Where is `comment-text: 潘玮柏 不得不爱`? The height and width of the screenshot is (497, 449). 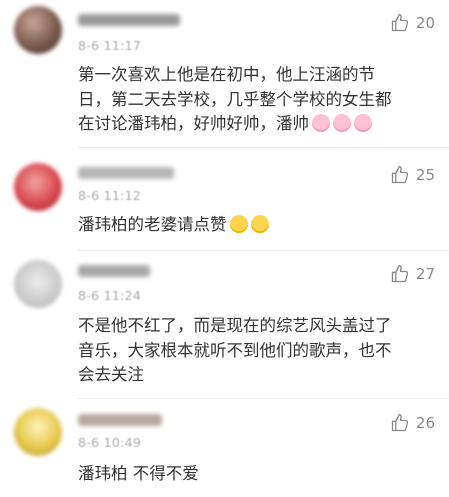
comment-text: 潘玮柏 不得不爱 is located at coordinates (253, 474).